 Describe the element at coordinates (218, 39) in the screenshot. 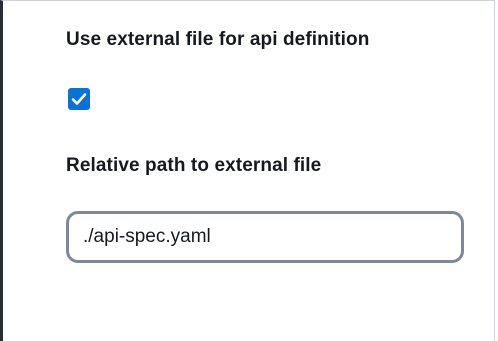

I see `use-external-file-label: Use external file for api definition` at that location.